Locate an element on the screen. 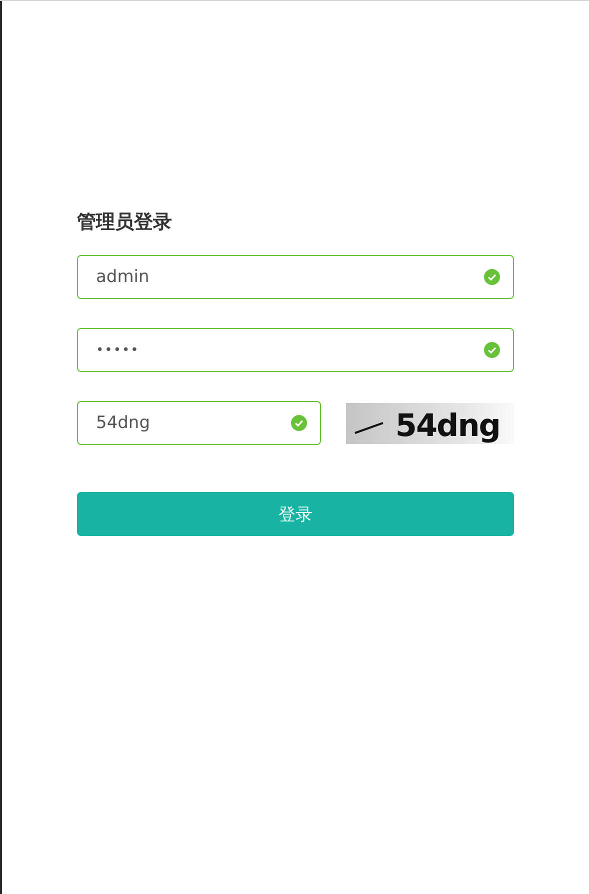  input-field: ••••• is located at coordinates (295, 350).